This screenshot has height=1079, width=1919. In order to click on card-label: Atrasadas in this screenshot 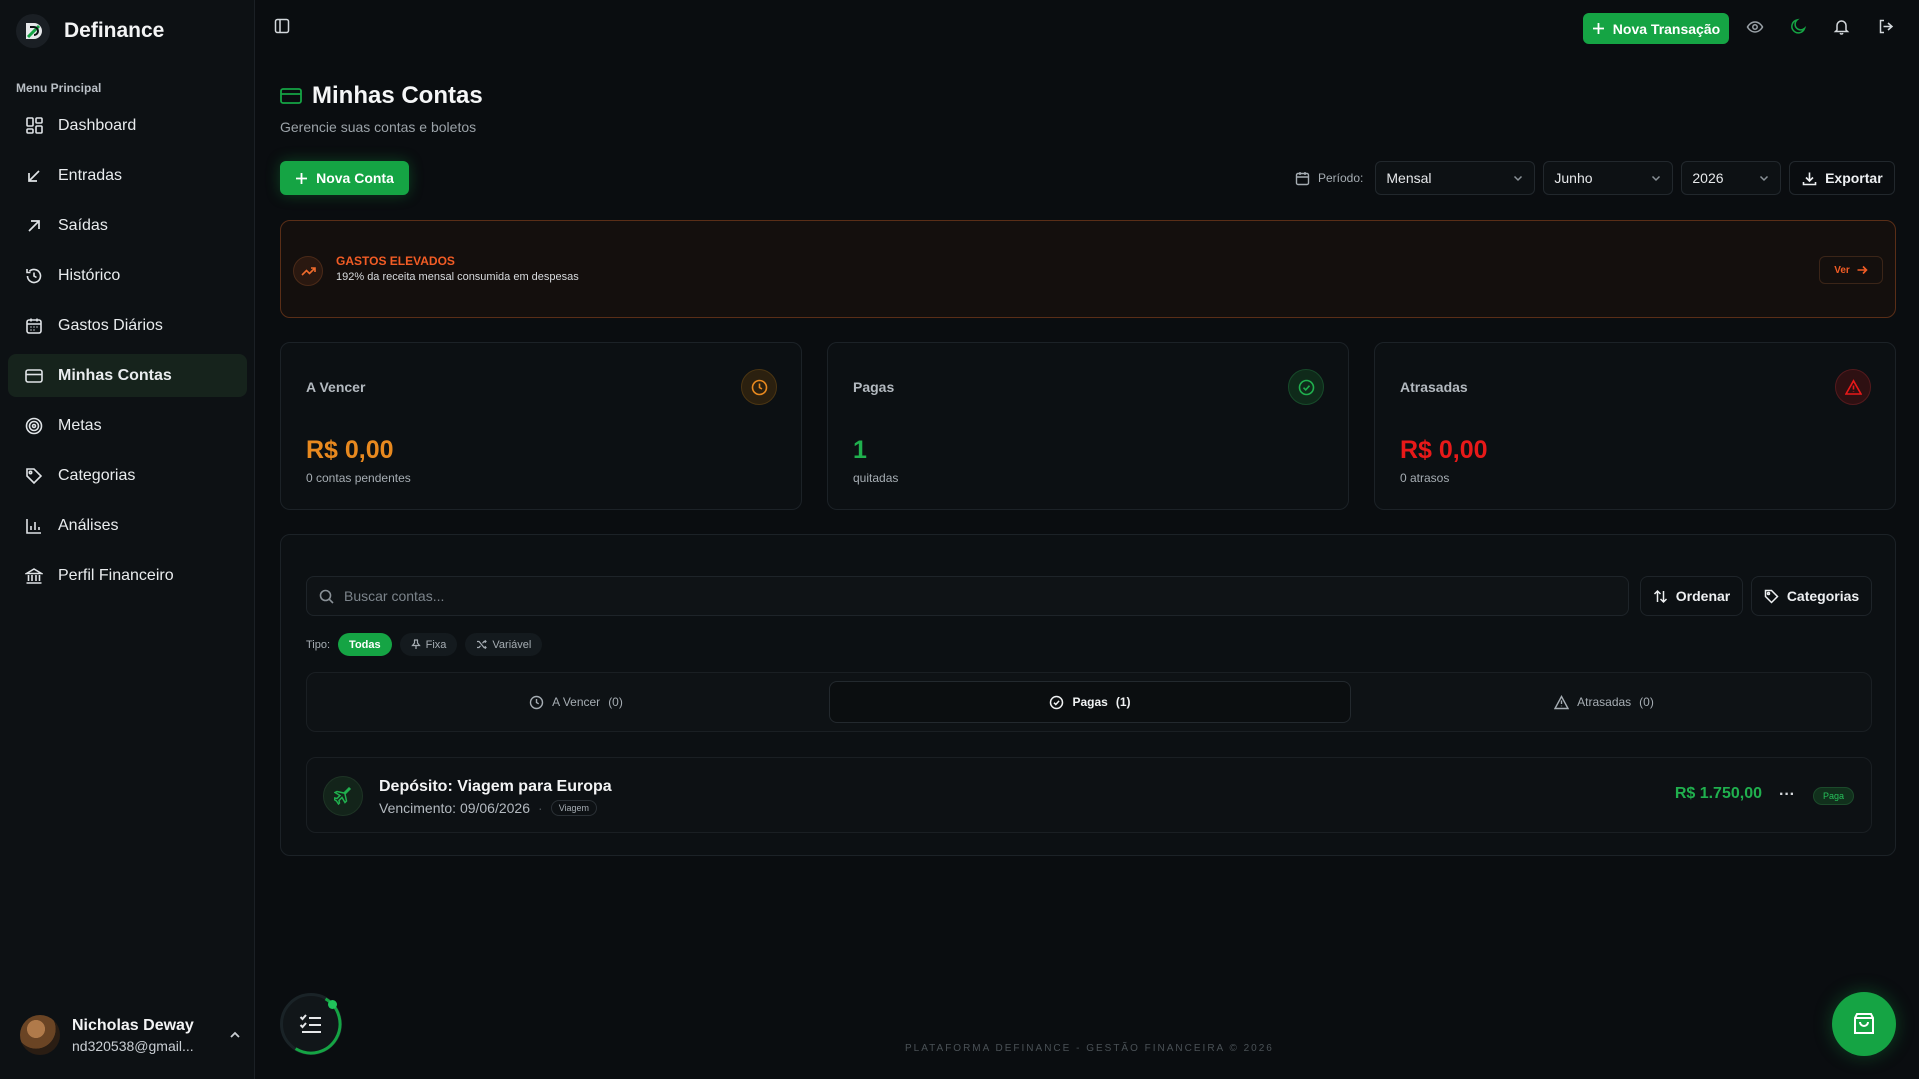, I will do `click(1434, 387)`.